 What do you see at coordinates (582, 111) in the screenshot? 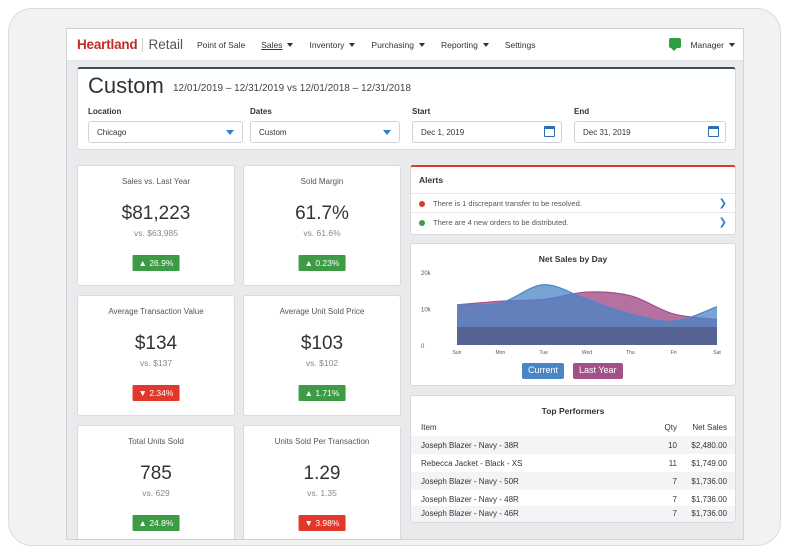
I see `end-label: End` at bounding box center [582, 111].